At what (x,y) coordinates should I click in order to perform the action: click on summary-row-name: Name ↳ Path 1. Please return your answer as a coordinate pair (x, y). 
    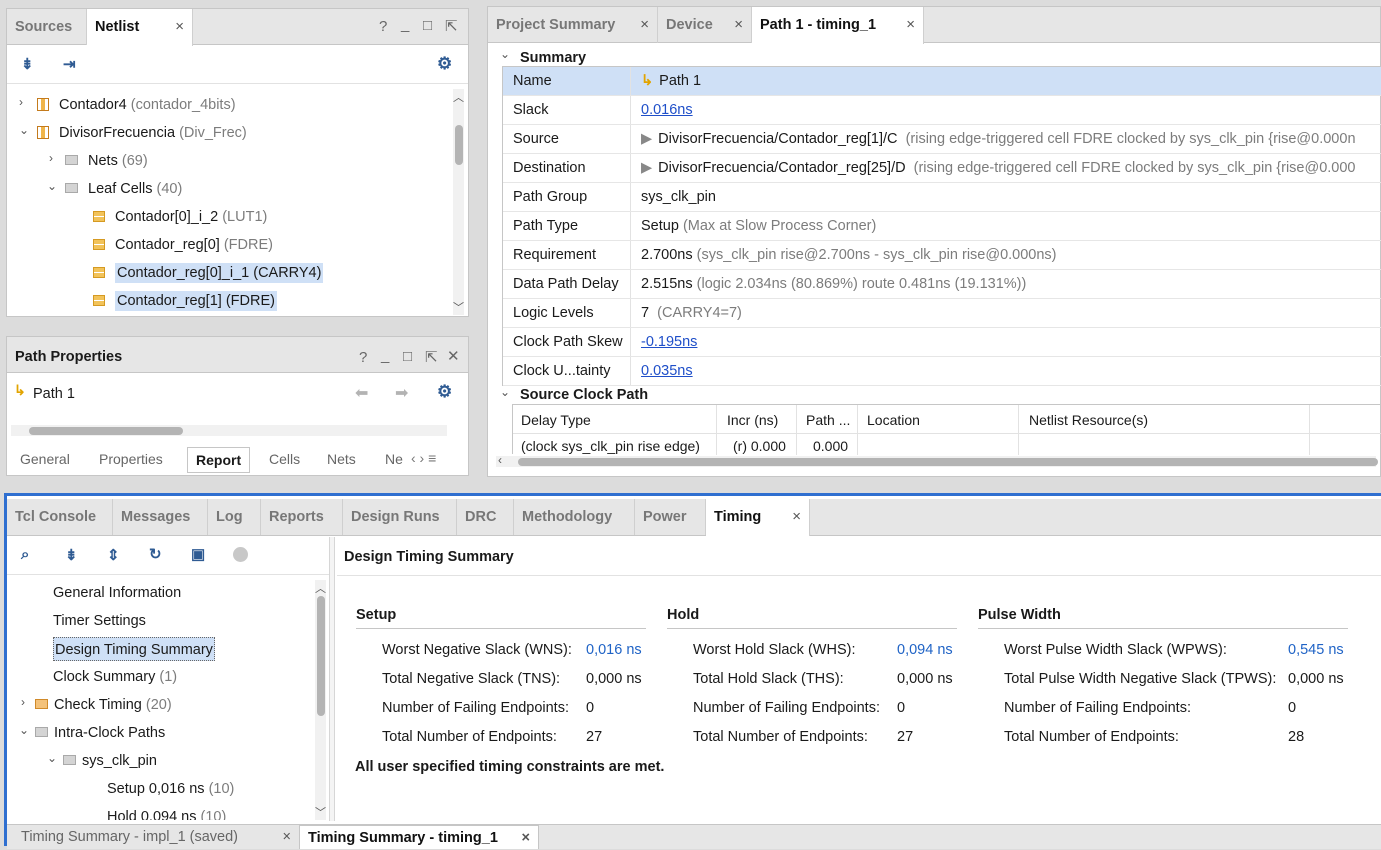
    Looking at the image, I should click on (942, 81).